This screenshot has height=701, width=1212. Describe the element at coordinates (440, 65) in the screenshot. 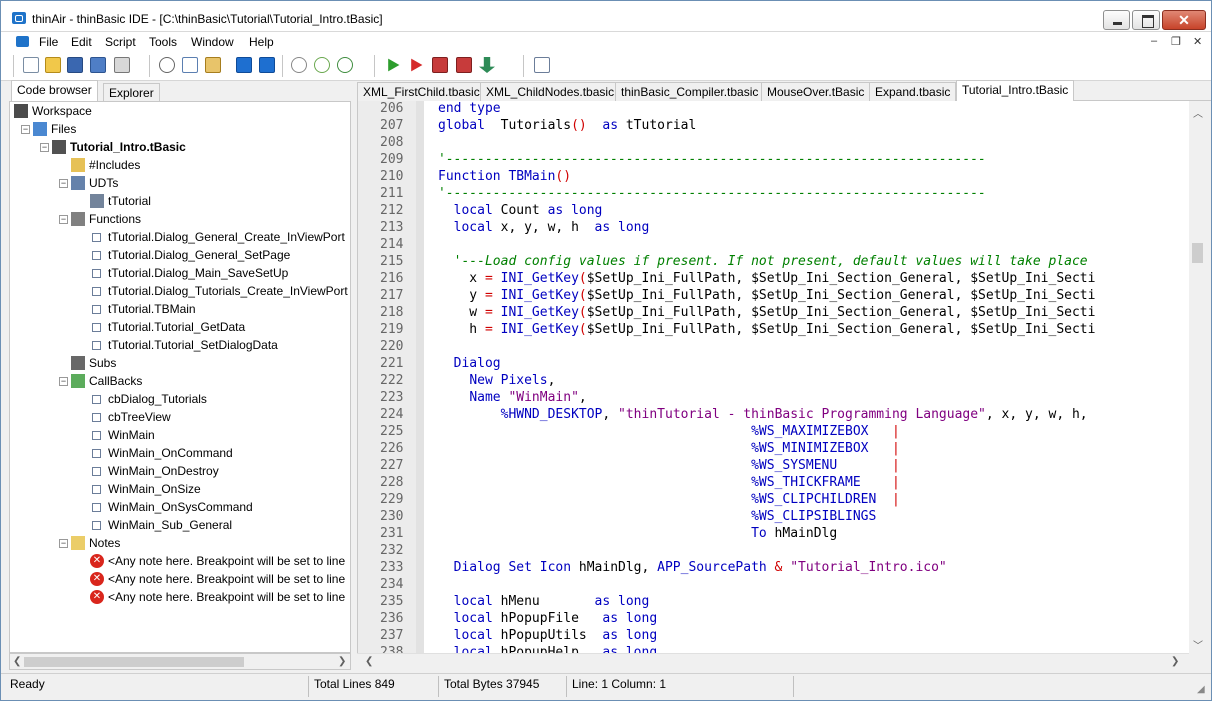

I see `build-icon` at that location.